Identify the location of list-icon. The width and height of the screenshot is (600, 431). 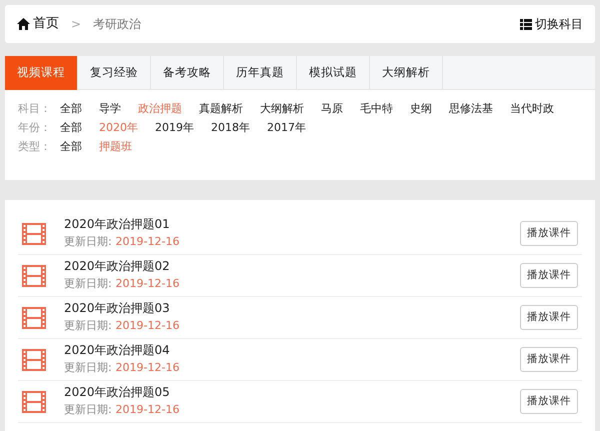
(526, 24).